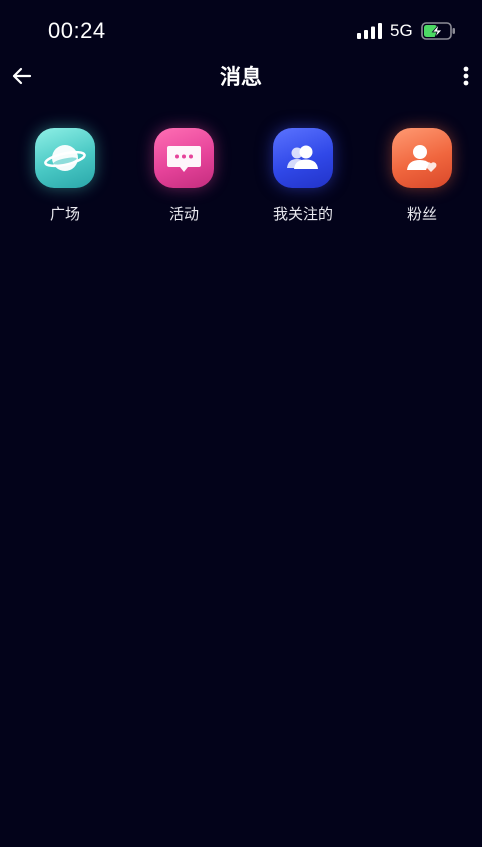 Image resolution: width=482 pixels, height=847 pixels. I want to click on header: 消息, so click(241, 76).